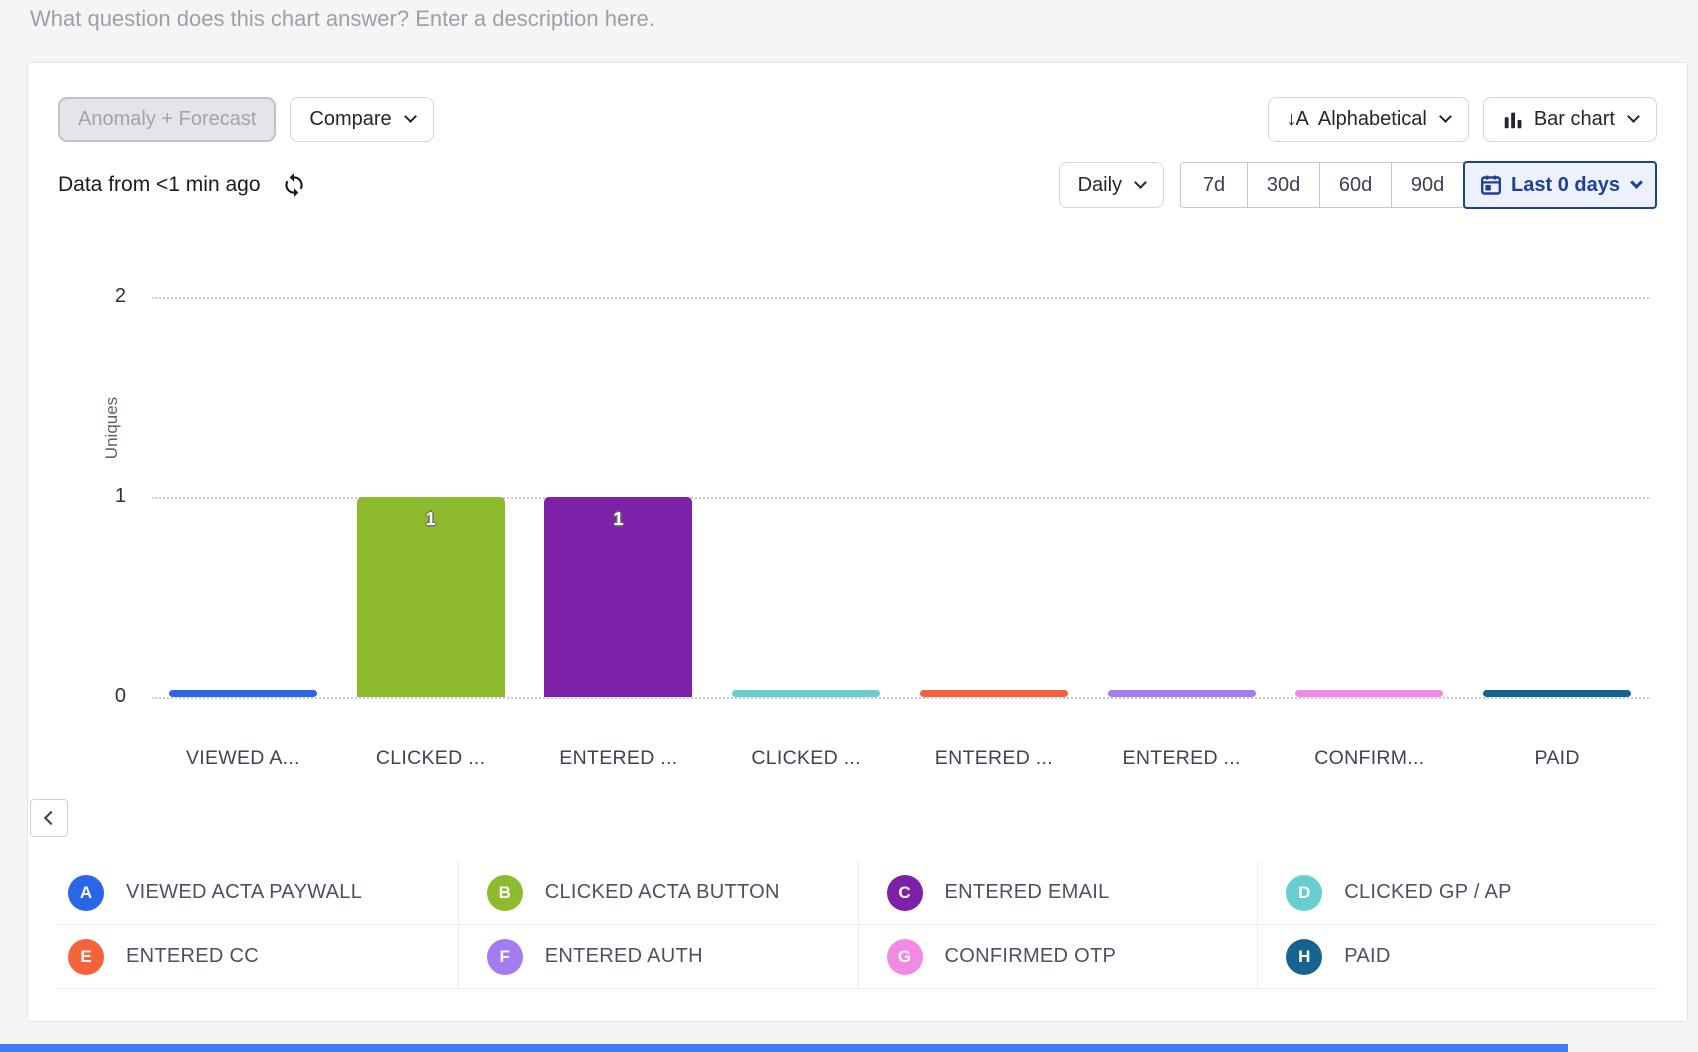  I want to click on legend-item-h: H PAID, so click(1457, 957).